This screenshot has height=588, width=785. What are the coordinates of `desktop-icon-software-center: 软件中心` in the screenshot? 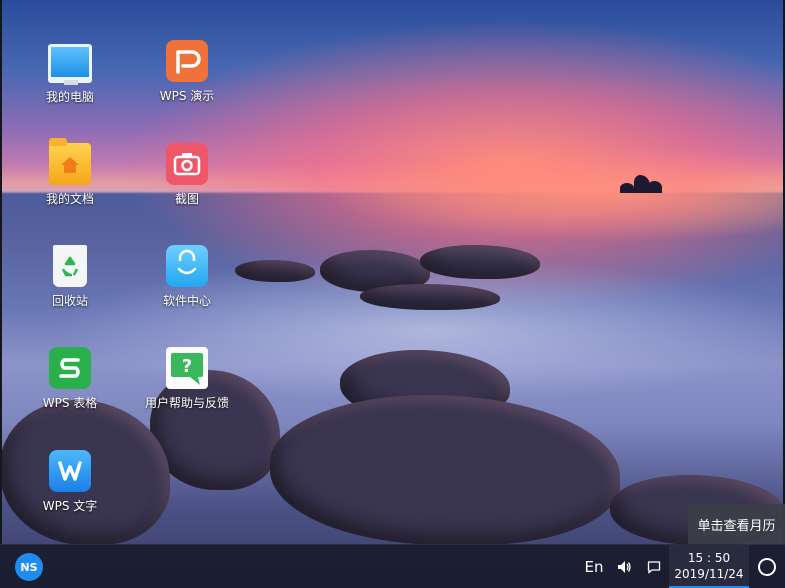 It's located at (187, 277).